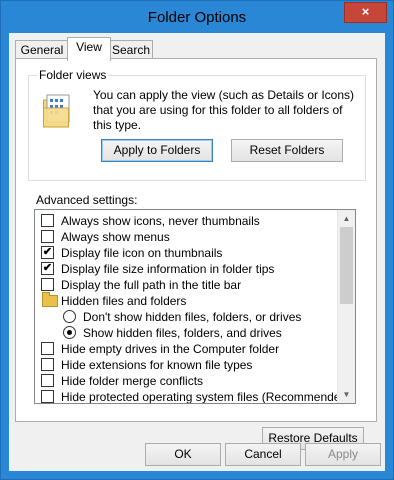 The image size is (394, 480). I want to click on tab-view: View, so click(89, 49).